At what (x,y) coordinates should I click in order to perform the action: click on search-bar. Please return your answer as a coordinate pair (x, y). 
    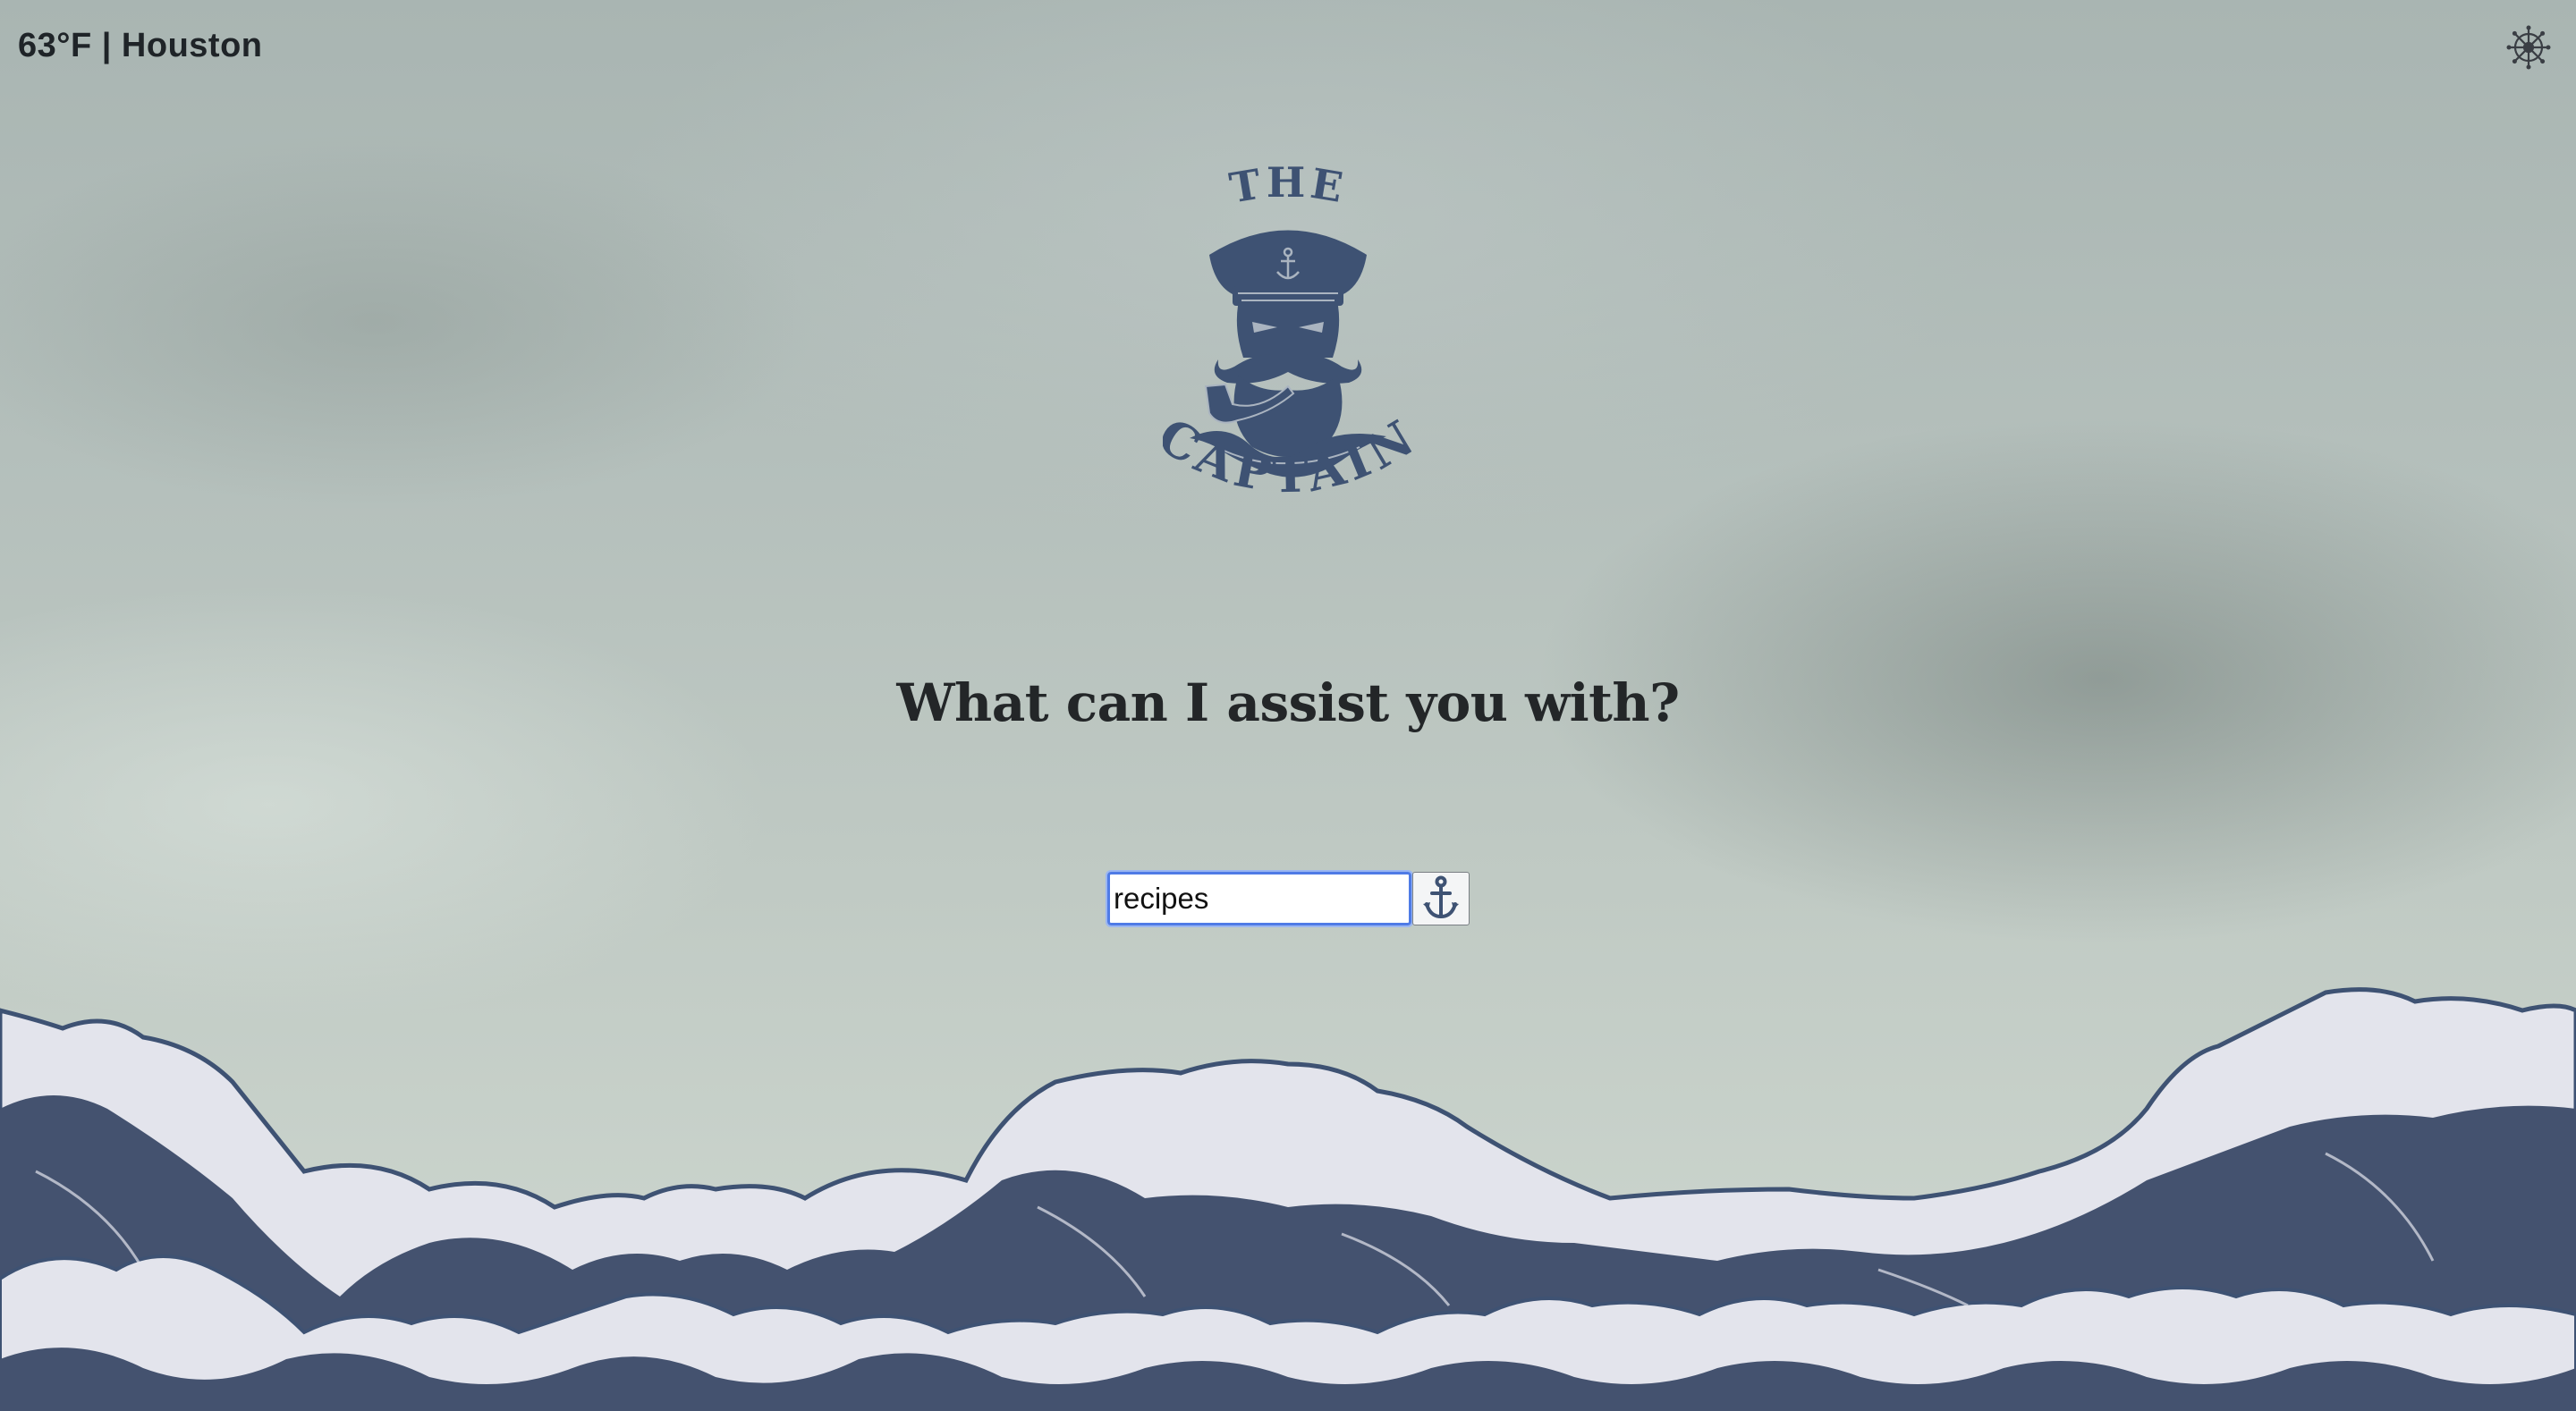
    Looking at the image, I should click on (1288, 898).